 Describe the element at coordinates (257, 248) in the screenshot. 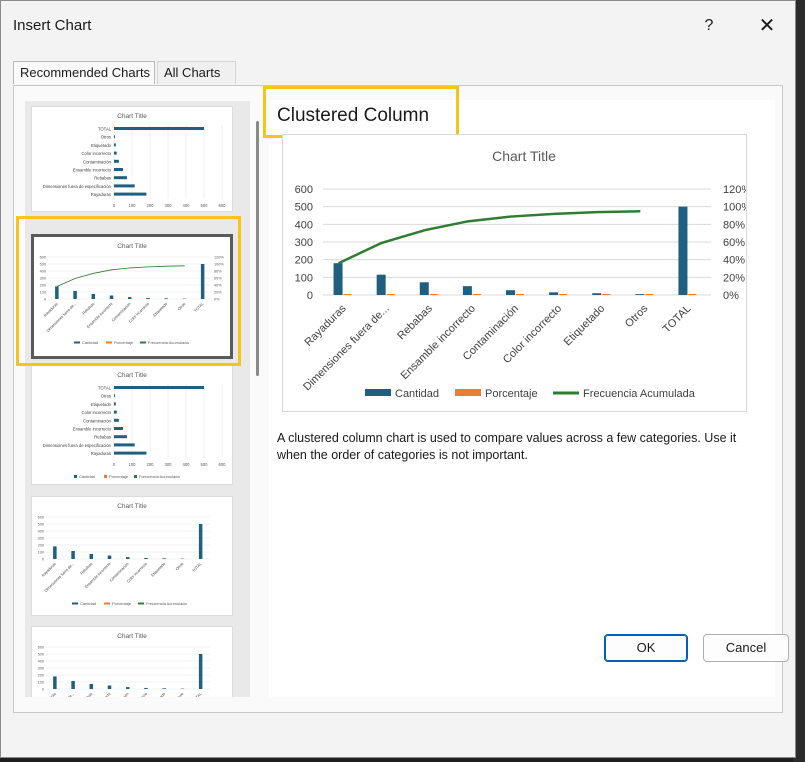

I see `scrollbar-thumb` at that location.